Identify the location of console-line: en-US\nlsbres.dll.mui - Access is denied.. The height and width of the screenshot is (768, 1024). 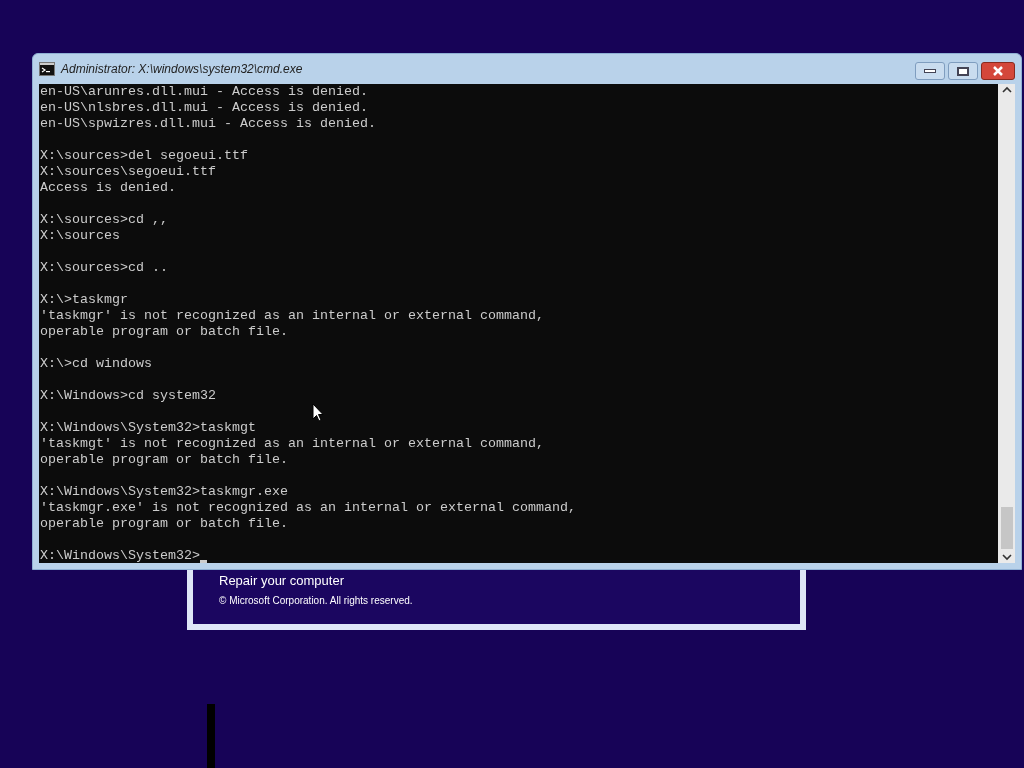
(204, 108).